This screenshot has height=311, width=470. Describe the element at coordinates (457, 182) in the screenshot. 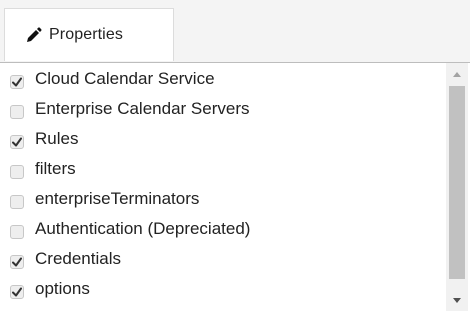

I see `scroll-thumb` at that location.